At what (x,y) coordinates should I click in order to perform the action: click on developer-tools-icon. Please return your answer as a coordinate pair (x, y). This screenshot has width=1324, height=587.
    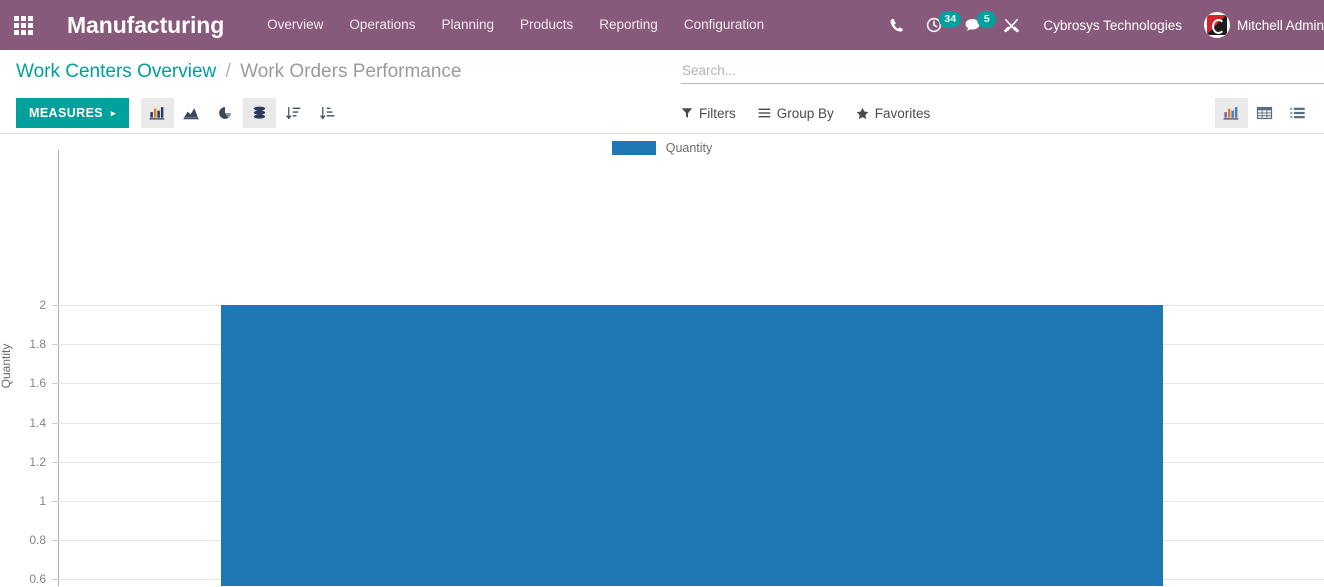
    Looking at the image, I should click on (1012, 25).